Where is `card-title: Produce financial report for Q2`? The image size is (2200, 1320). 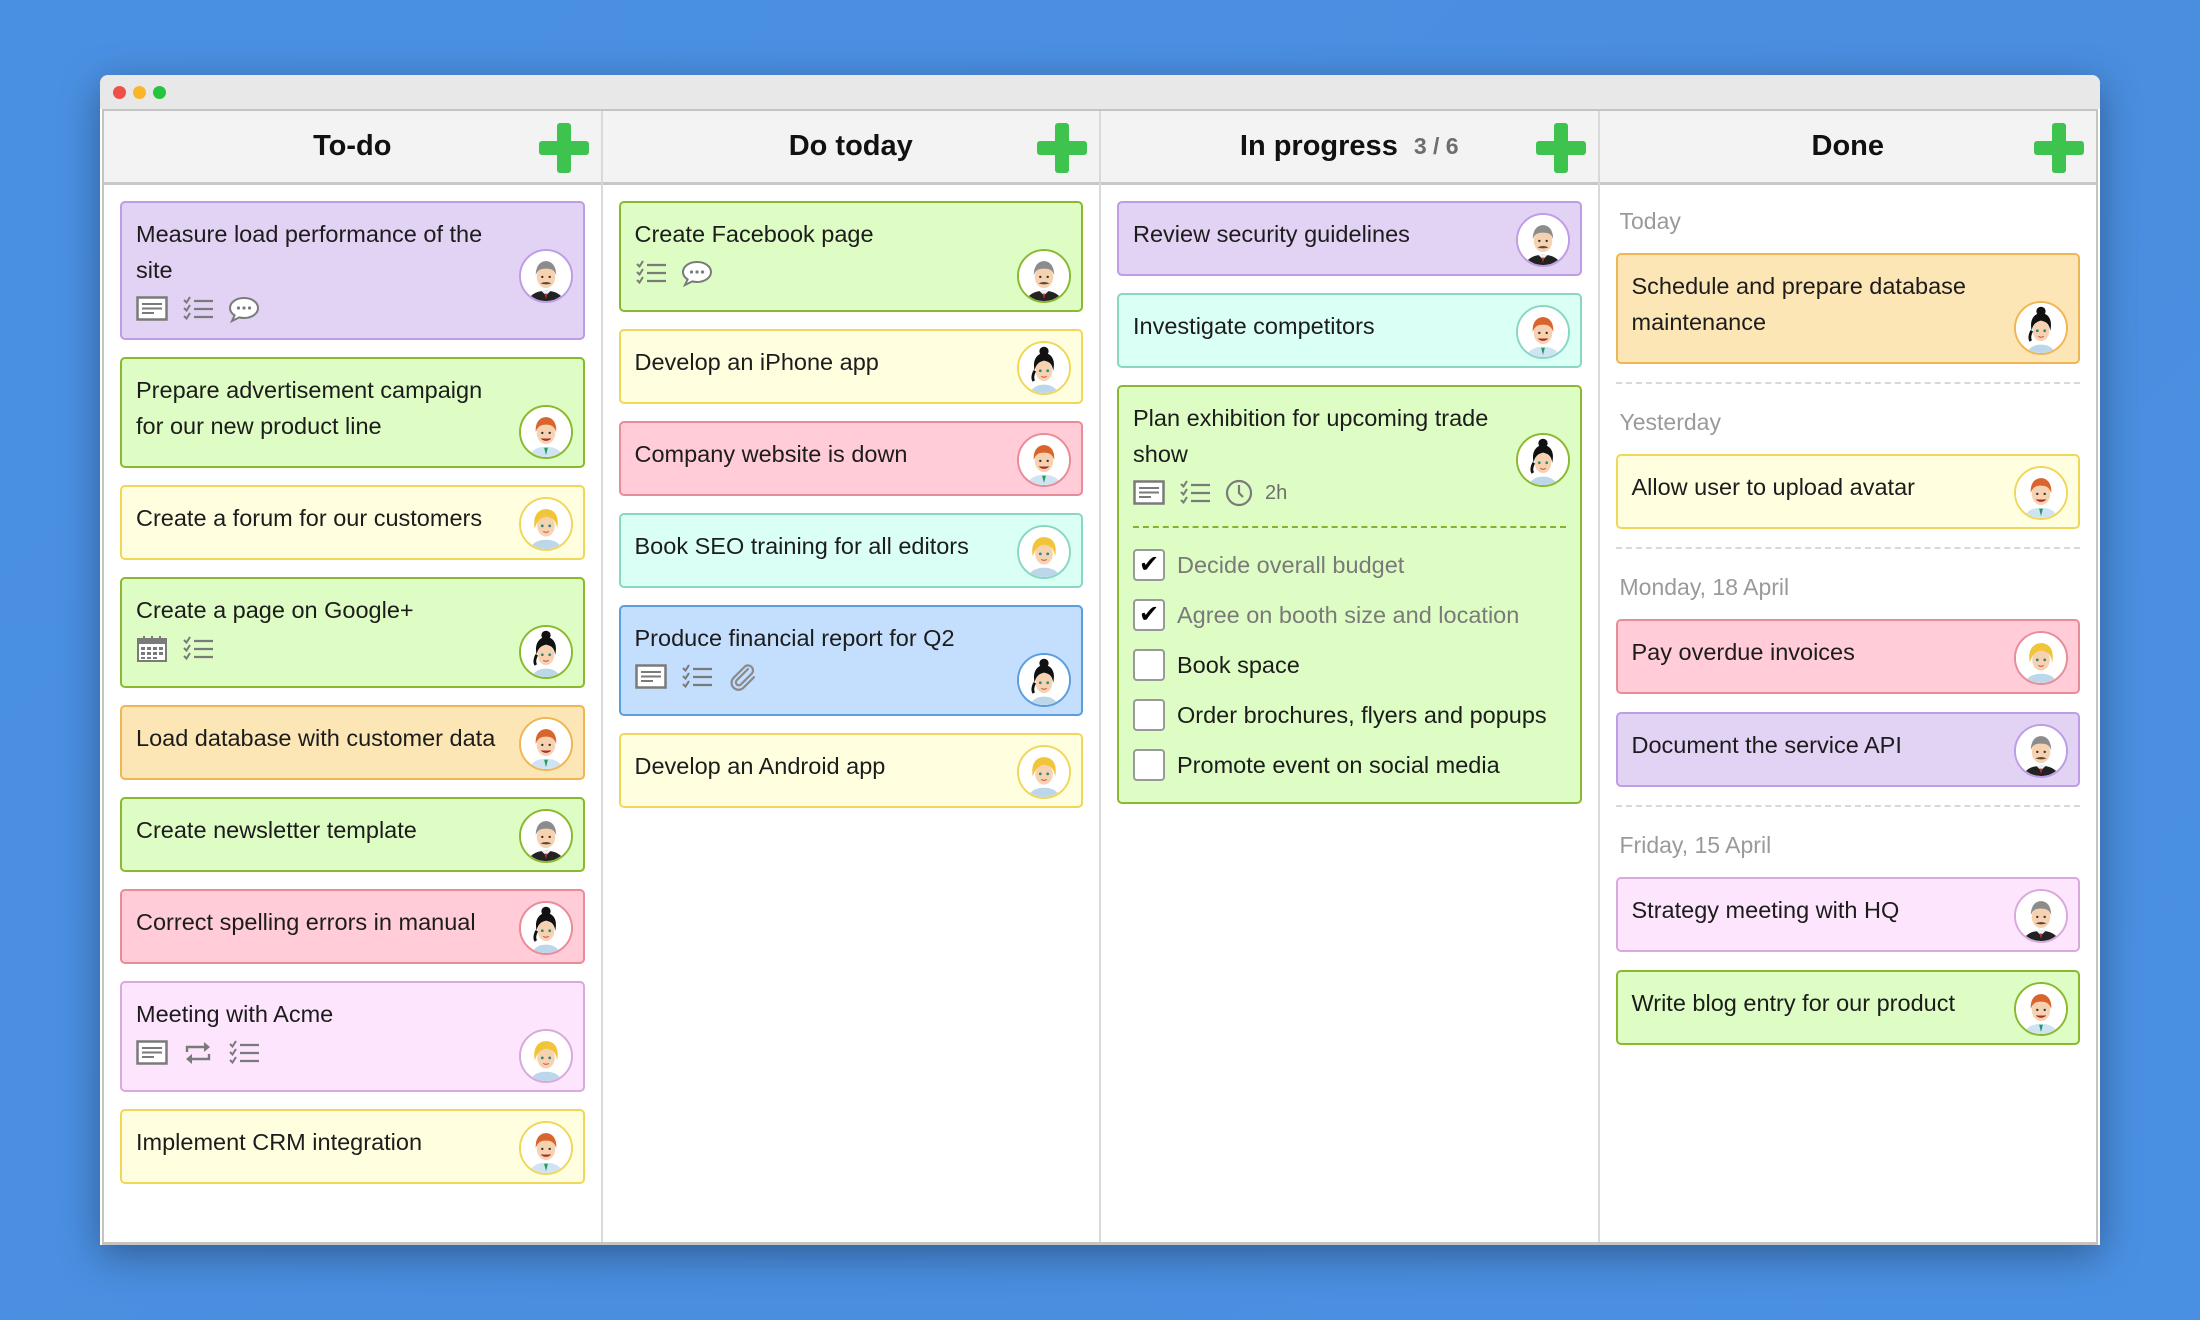
card-title: Produce financial report for Q2 is located at coordinates (794, 638).